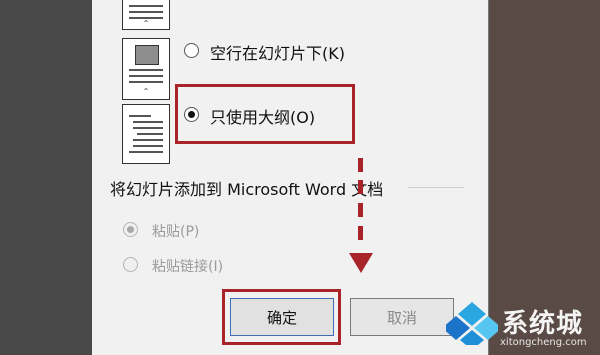  Describe the element at coordinates (247, 189) in the screenshot. I see `paste-section-title: 将幻灯片添加到 Microsoft Word 文档` at that location.